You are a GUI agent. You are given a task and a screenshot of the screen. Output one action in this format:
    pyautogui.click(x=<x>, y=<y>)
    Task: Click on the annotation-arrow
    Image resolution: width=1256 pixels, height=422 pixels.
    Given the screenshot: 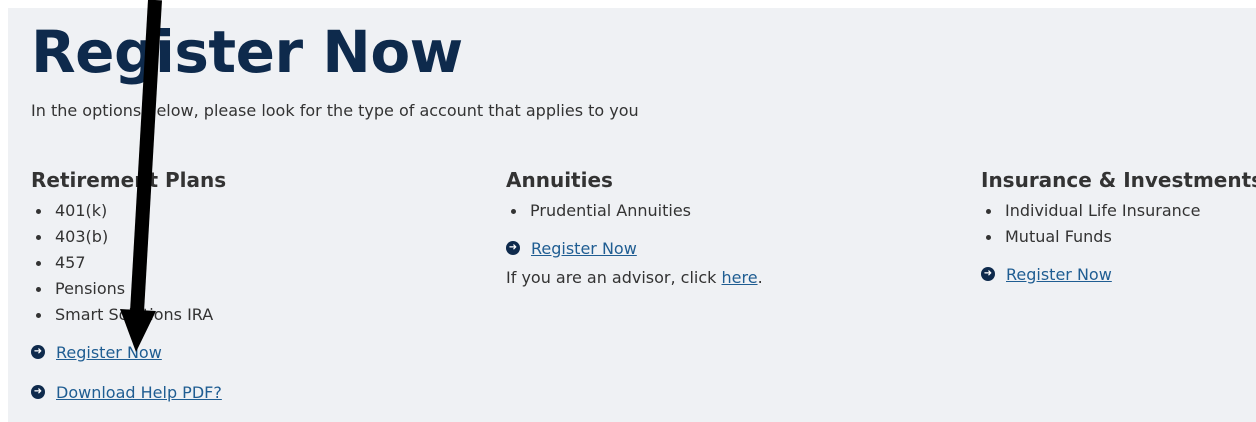 What is the action you would take?
    pyautogui.click(x=141, y=176)
    